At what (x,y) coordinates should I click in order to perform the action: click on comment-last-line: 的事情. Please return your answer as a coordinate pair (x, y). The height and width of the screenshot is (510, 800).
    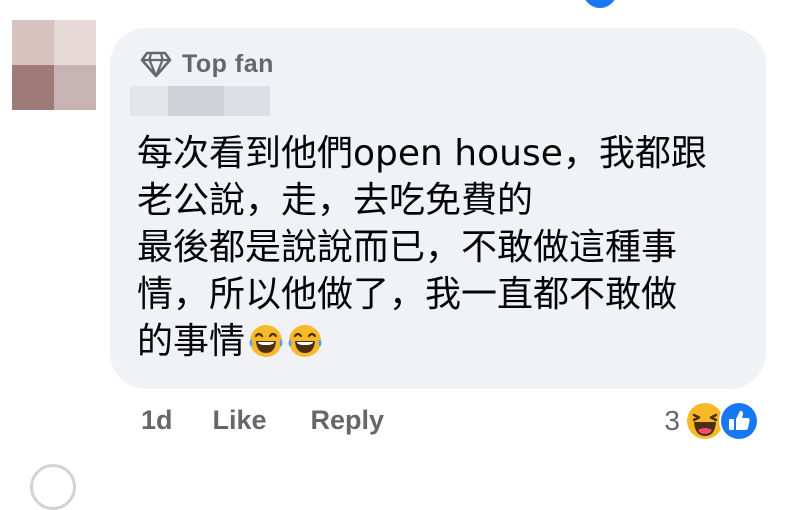
    Looking at the image, I should click on (442, 341).